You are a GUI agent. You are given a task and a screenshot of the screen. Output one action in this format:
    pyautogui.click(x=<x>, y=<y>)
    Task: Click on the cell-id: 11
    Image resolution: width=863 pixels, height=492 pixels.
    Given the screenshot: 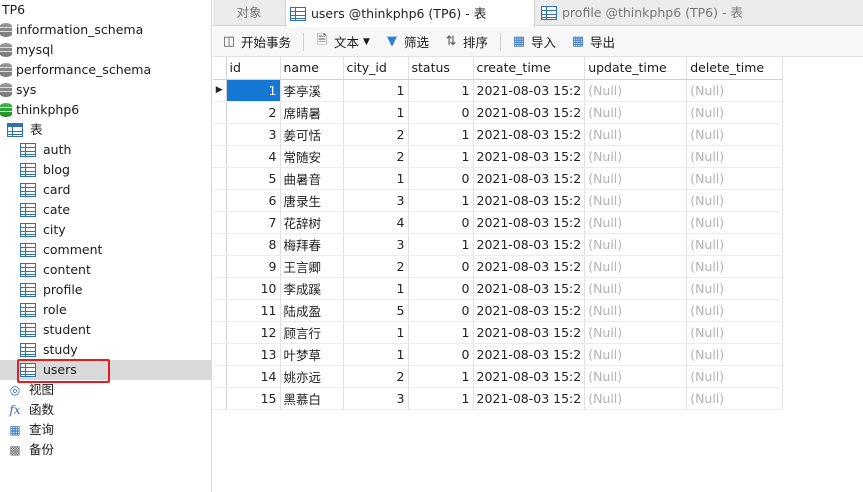 What is the action you would take?
    pyautogui.click(x=253, y=310)
    